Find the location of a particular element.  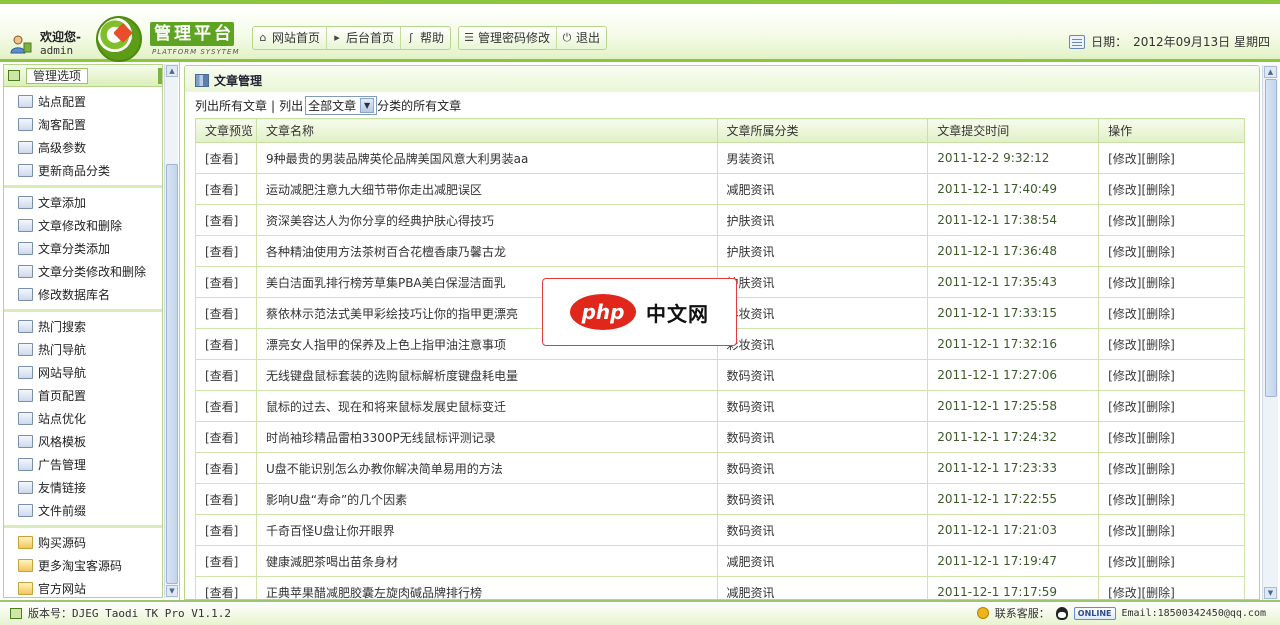

nav-help-button: ʃ 帮助 is located at coordinates (425, 38).